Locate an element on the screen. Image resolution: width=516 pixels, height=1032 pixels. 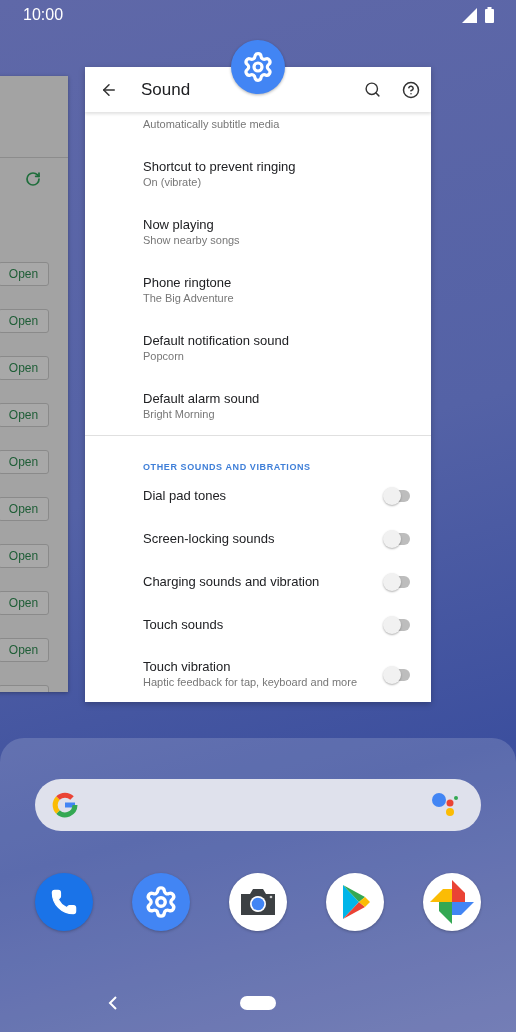
clock-time: 10:00 is located at coordinates (43, 15).